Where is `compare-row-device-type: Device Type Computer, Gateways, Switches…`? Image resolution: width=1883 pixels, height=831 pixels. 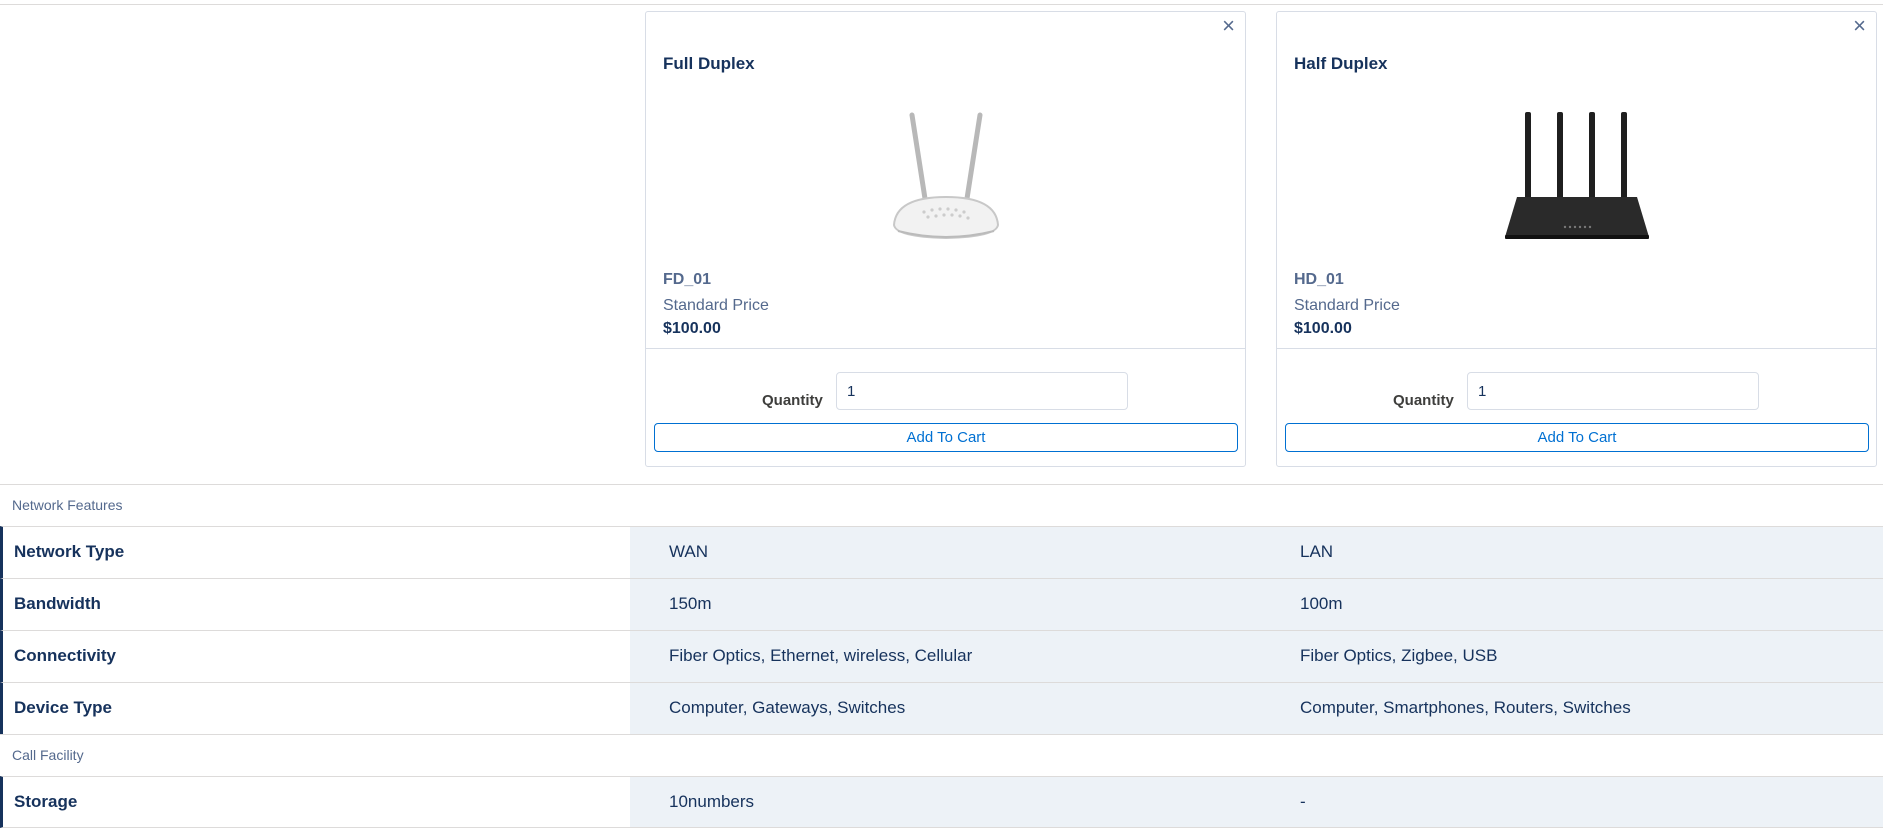 compare-row-device-type: Device Type Computer, Gateways, Switches… is located at coordinates (941, 708).